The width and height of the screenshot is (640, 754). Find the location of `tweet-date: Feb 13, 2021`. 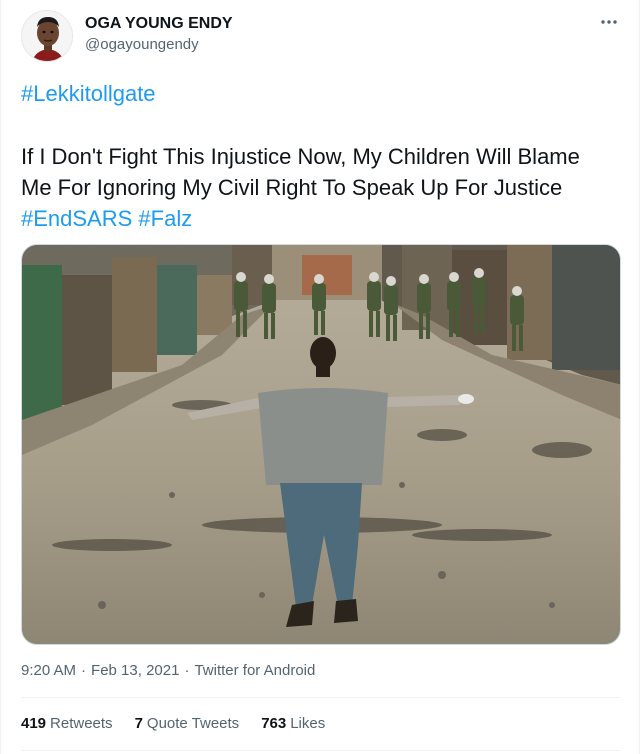

tweet-date: Feb 13, 2021 is located at coordinates (135, 670).